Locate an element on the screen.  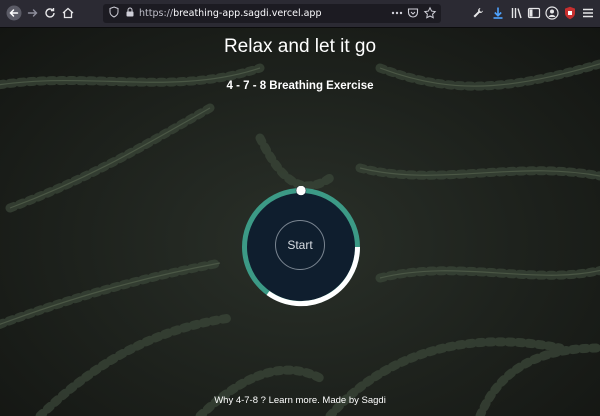
download-icon is located at coordinates (498, 13).